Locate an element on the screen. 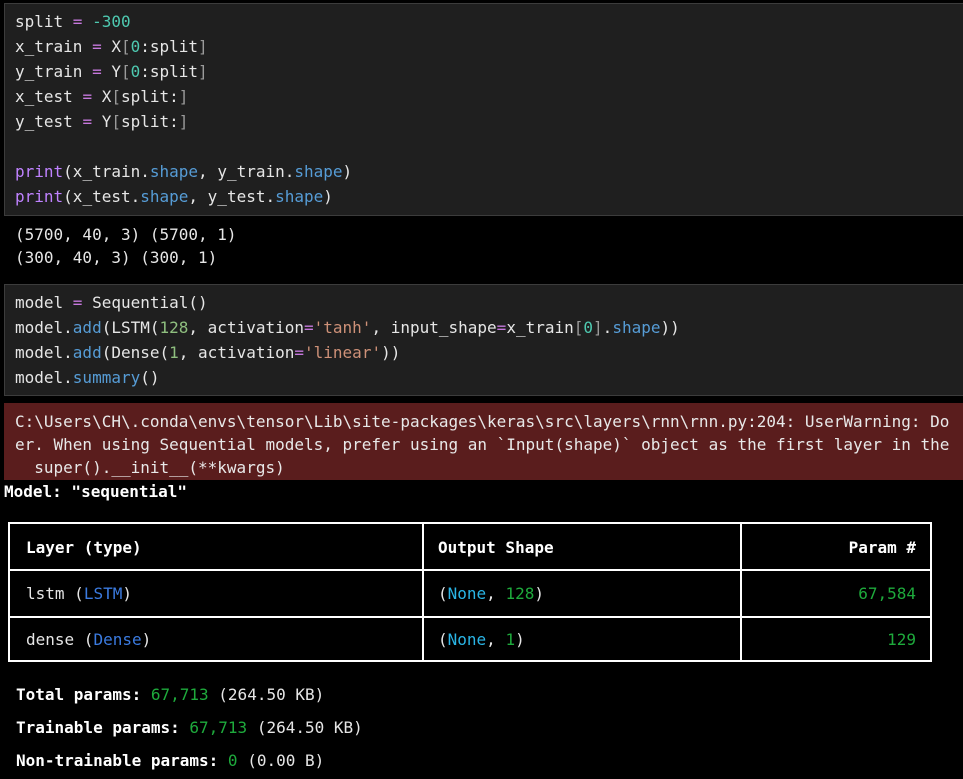 This screenshot has width=963, height=779. code-line: y_test = Y[split:] is located at coordinates (101, 121).